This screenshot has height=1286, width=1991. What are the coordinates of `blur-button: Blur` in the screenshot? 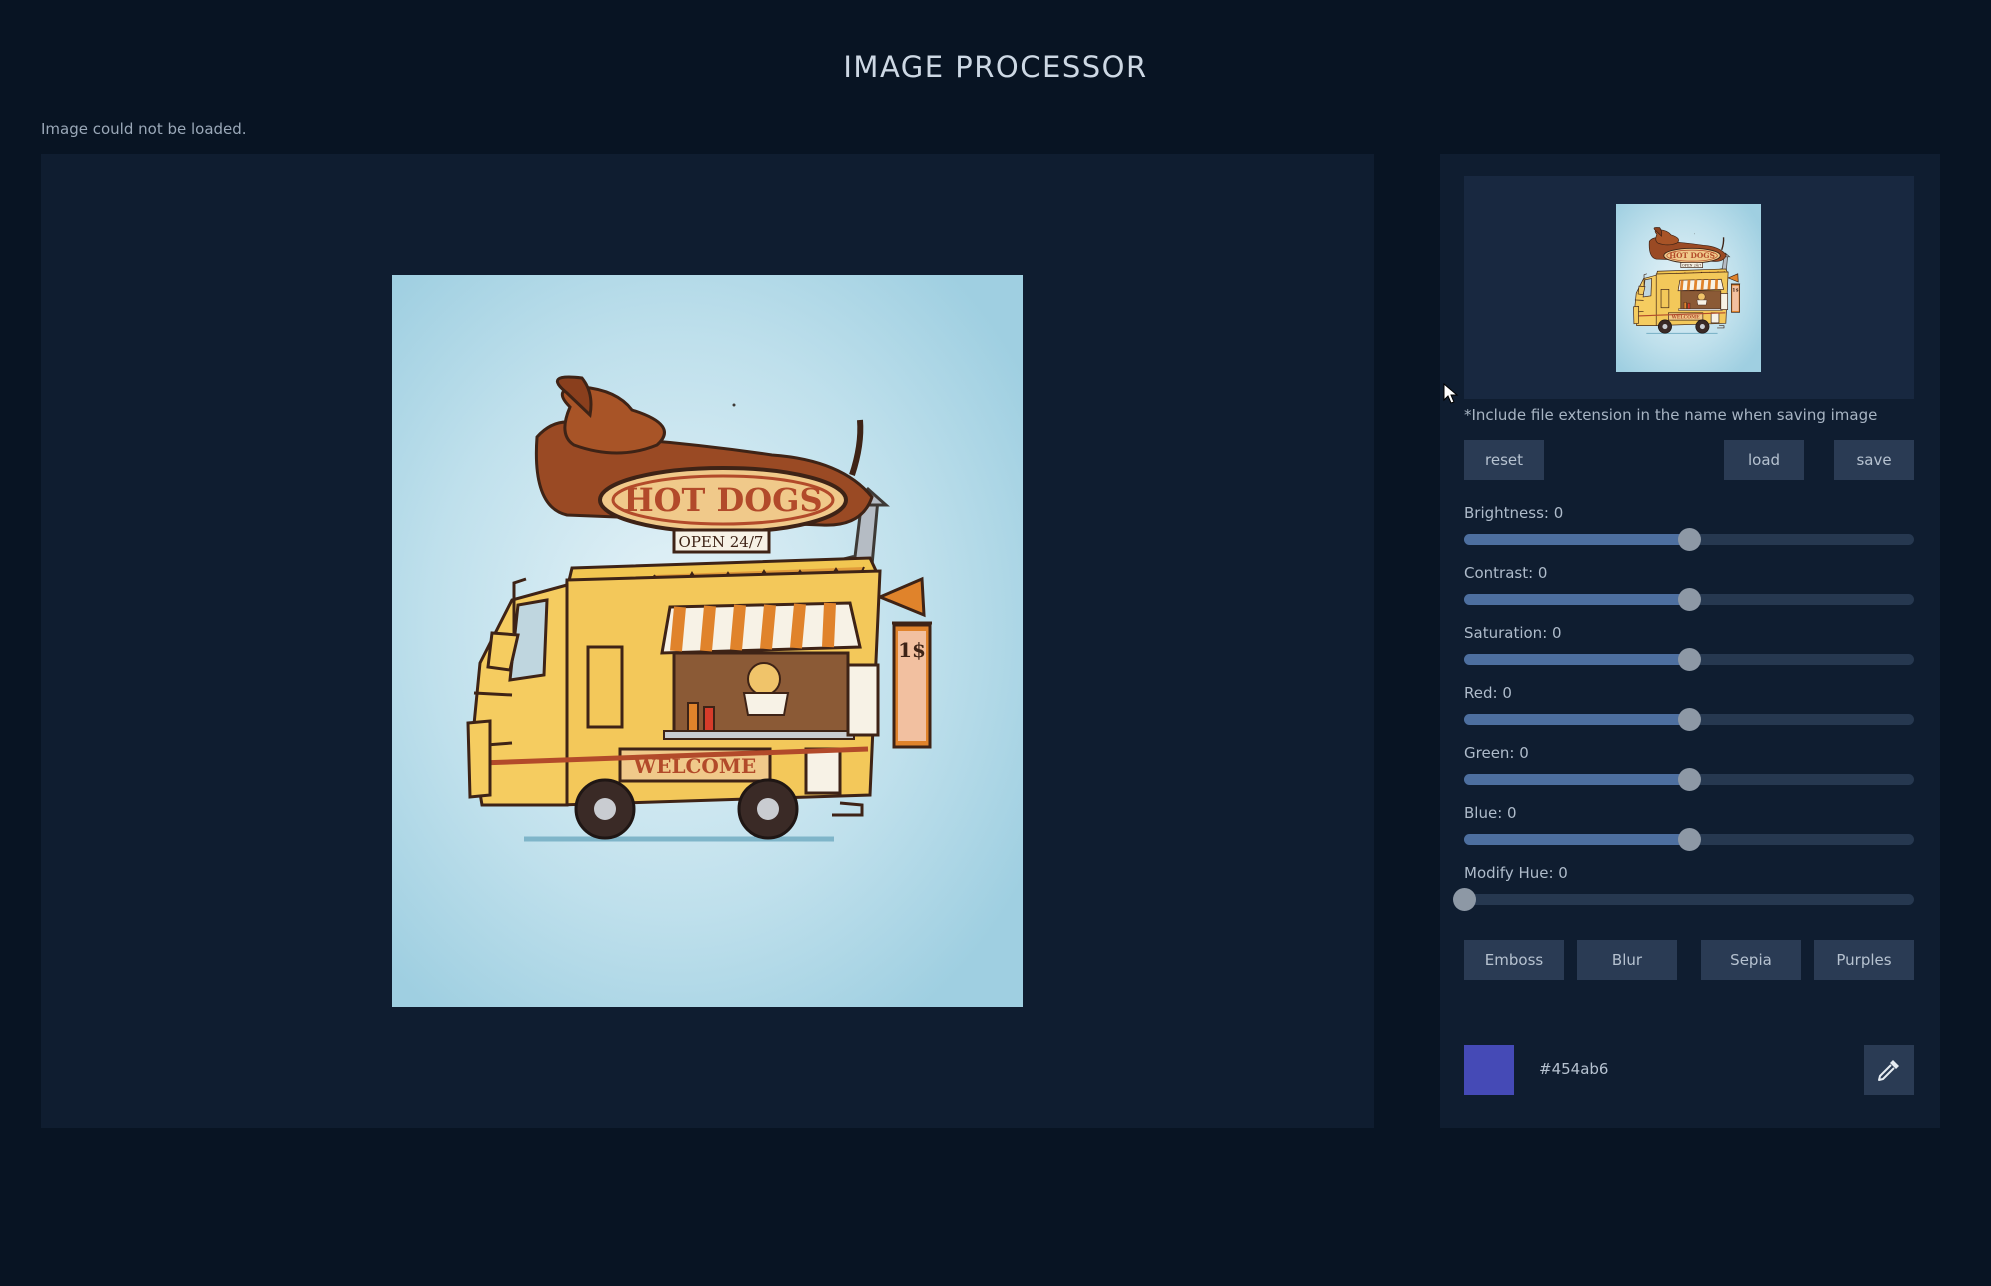 It's located at (1627, 960).